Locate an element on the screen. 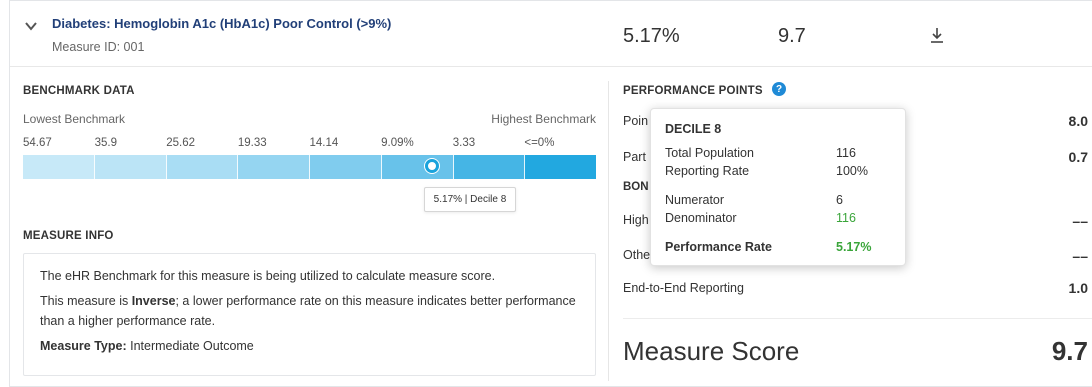 The width and height of the screenshot is (1092, 387). bonus-section-label: BON is located at coordinates (636, 187).